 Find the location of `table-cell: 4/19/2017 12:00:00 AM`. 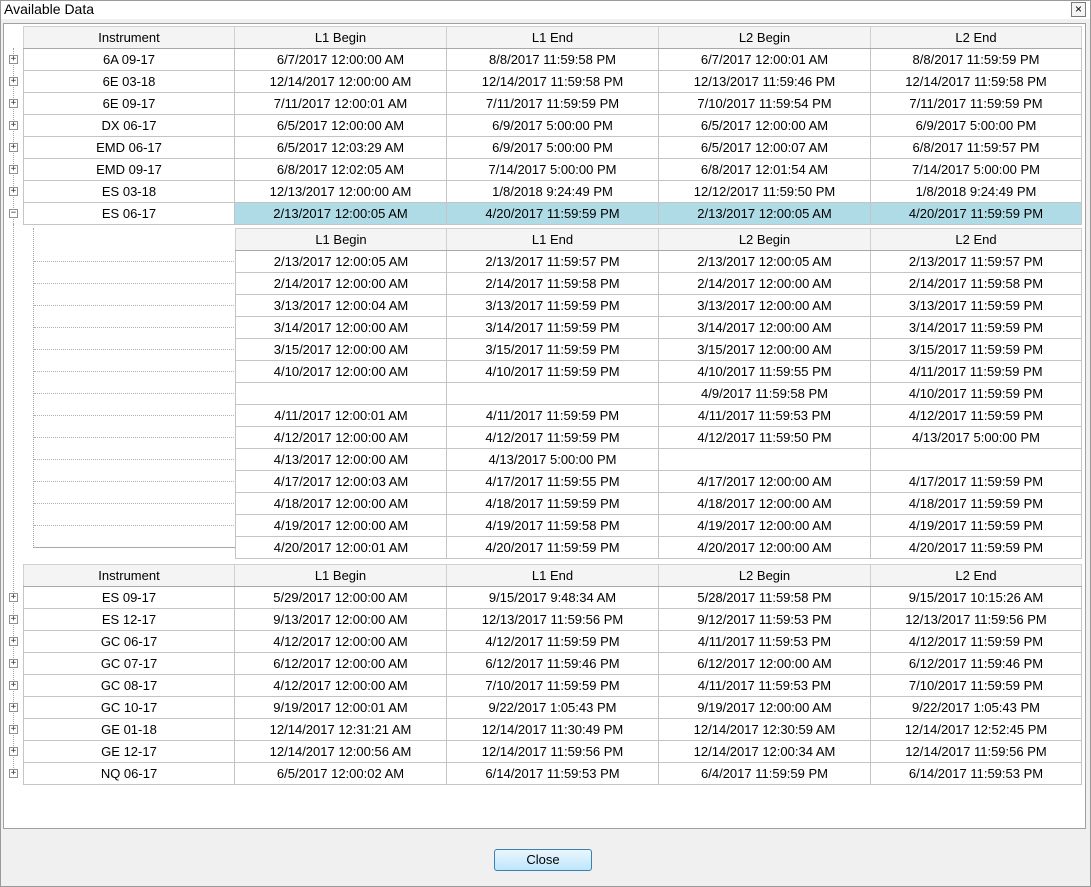

table-cell: 4/19/2017 12:00:00 AM is located at coordinates (341, 525).